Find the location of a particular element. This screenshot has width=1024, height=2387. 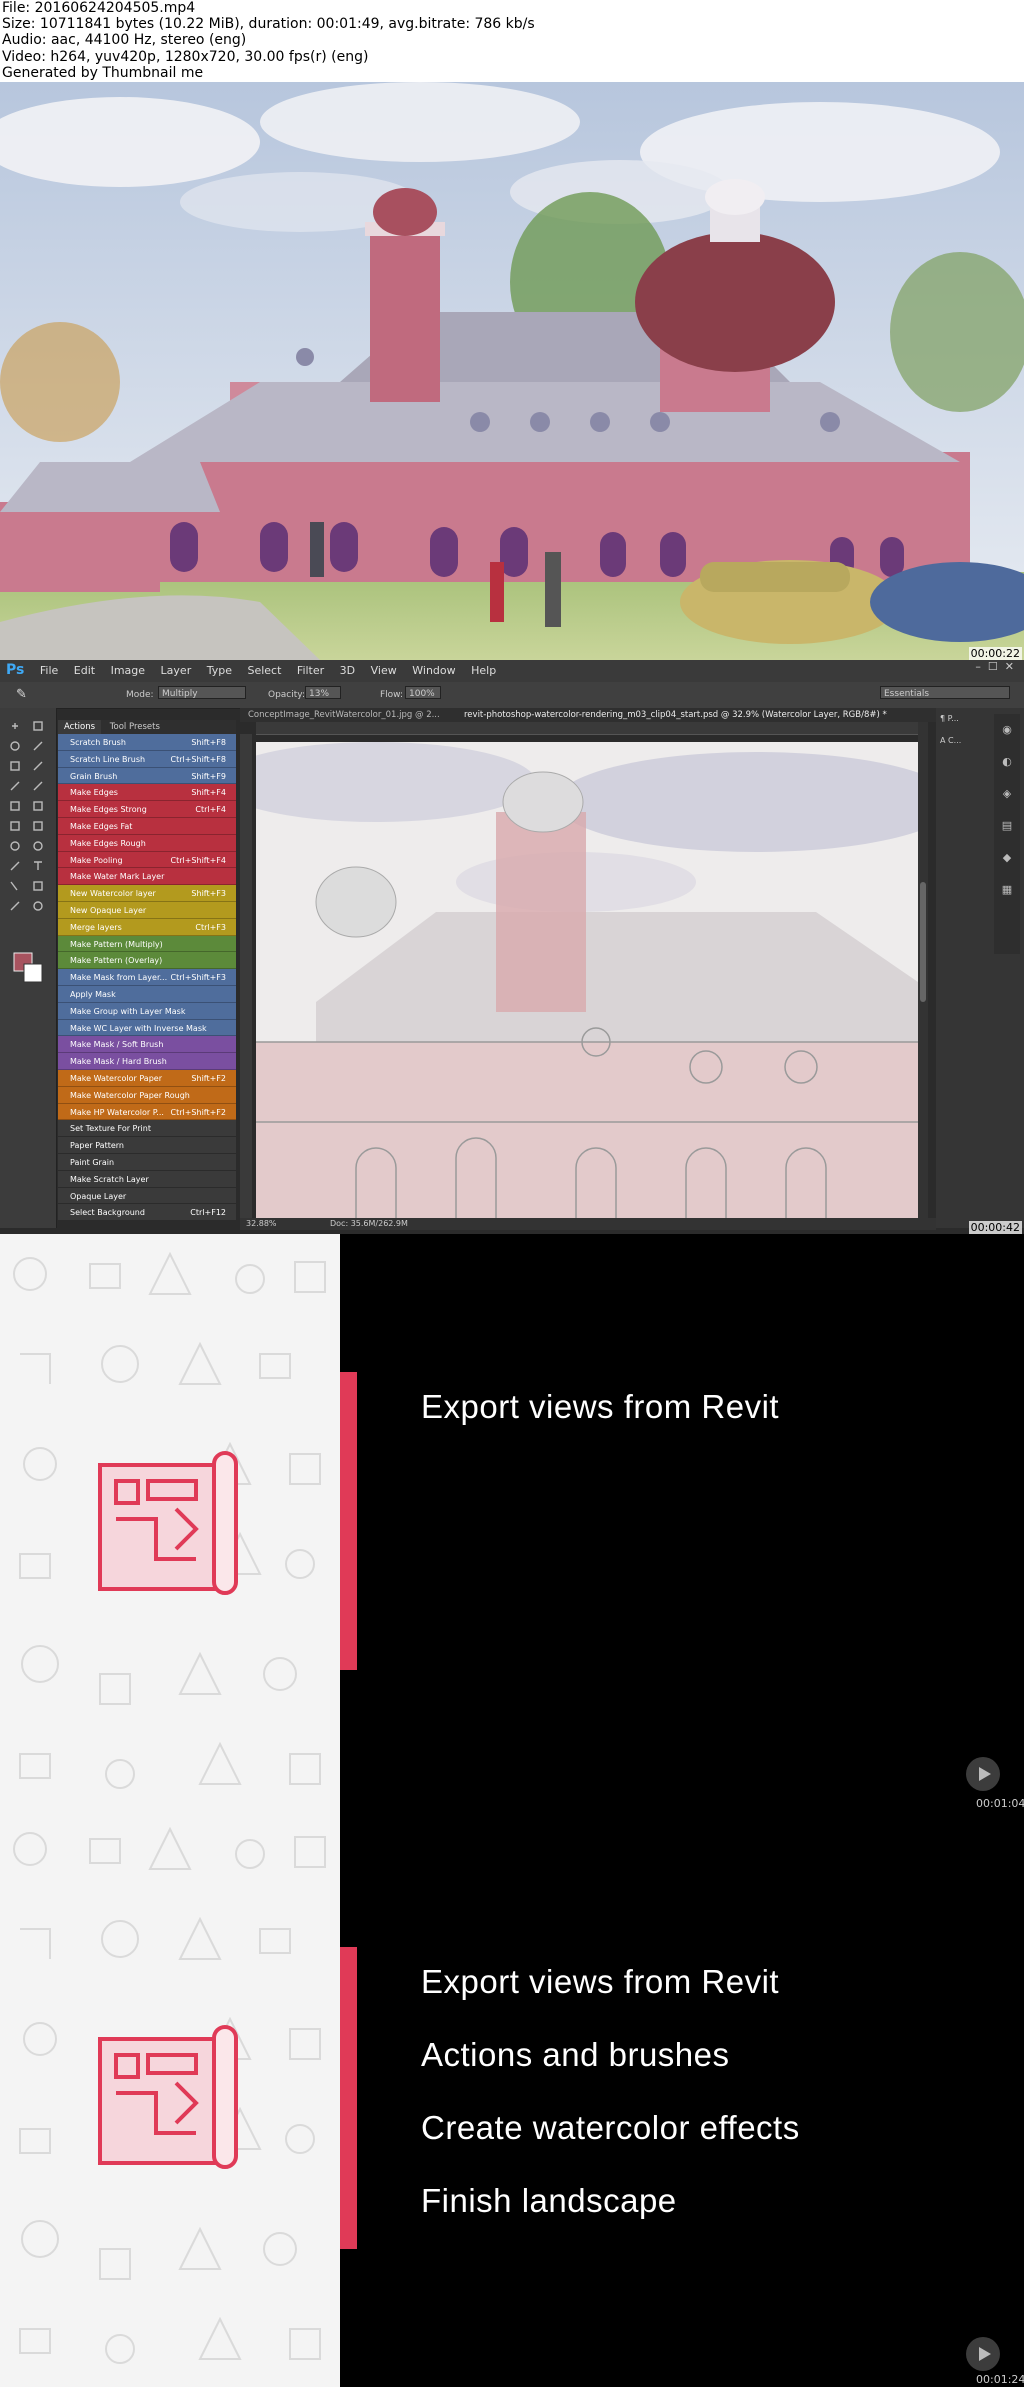

action-row: Set Texture For Print is located at coordinates (147, 1129).